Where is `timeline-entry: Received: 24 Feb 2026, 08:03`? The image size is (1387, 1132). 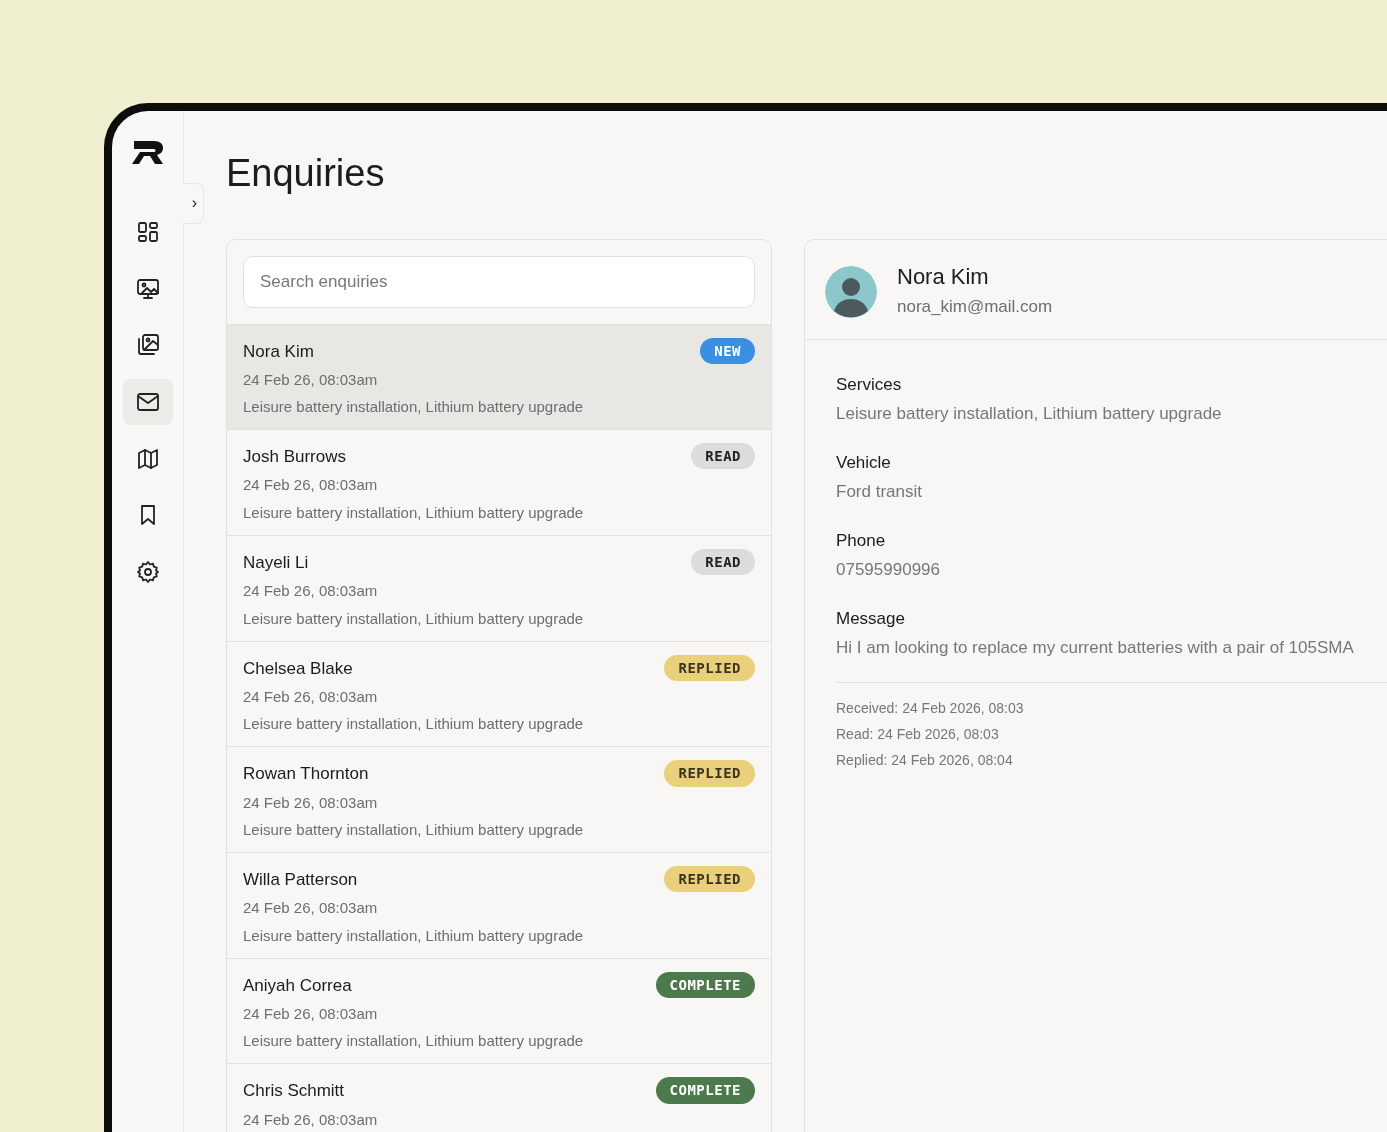
timeline-entry: Received: 24 Feb 2026, 08:03 is located at coordinates (930, 709).